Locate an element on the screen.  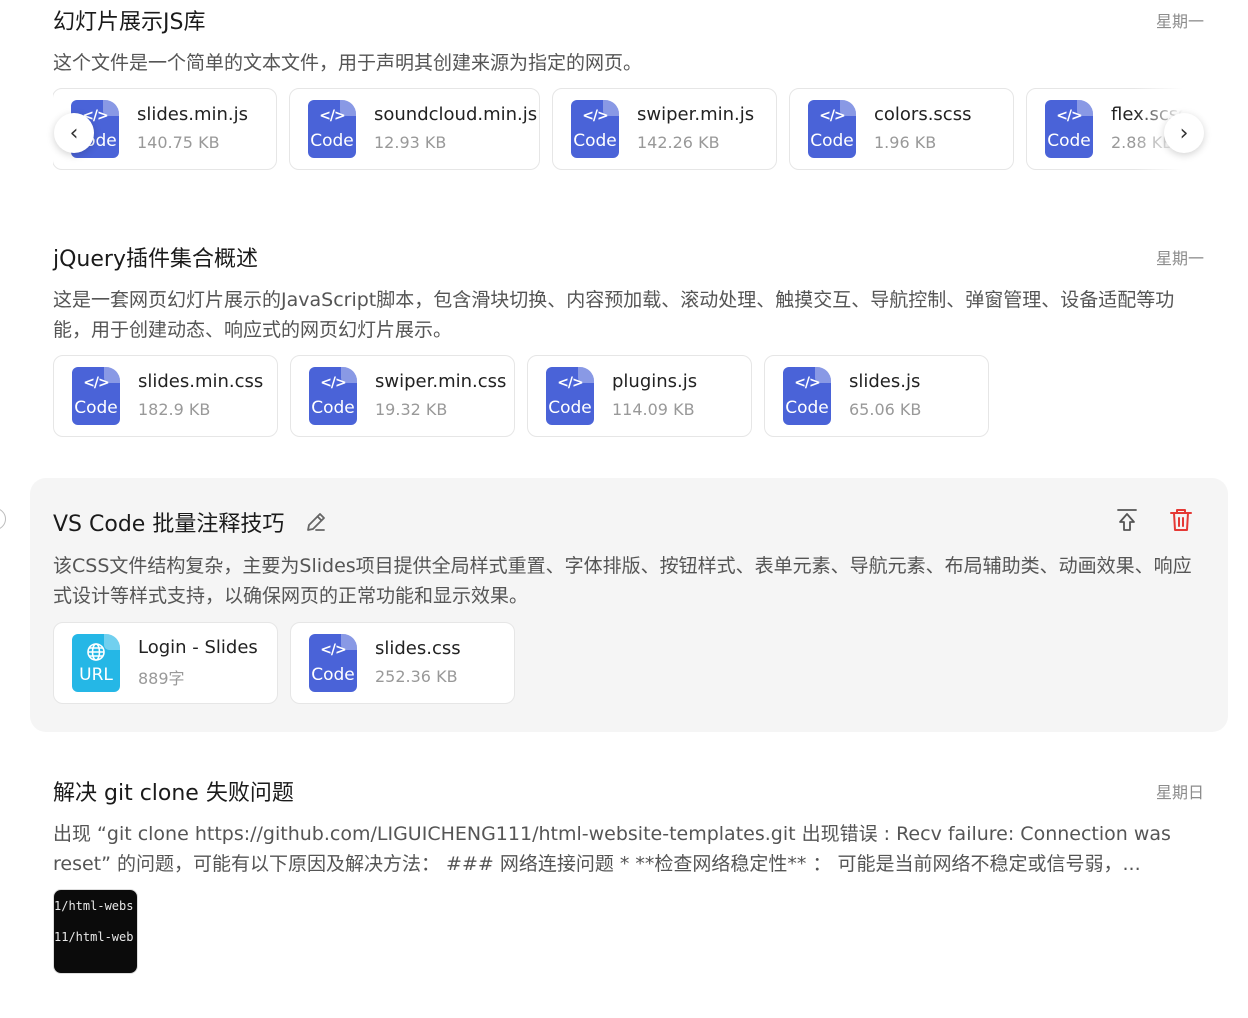
chevron-right-icon: › is located at coordinates (1184, 133).